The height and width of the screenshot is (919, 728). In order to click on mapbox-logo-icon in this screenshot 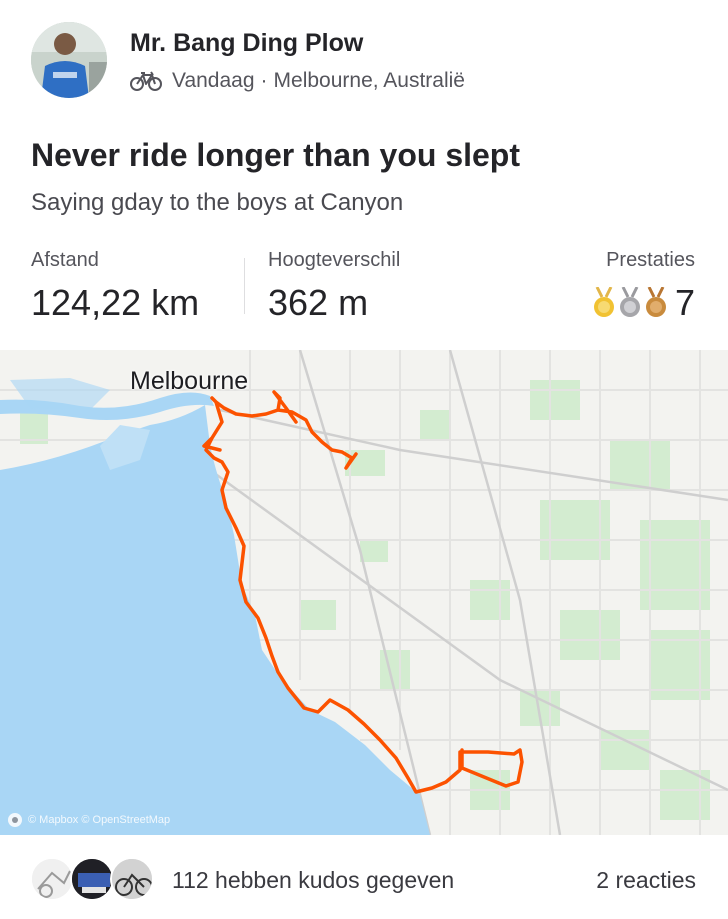, I will do `click(15, 820)`.